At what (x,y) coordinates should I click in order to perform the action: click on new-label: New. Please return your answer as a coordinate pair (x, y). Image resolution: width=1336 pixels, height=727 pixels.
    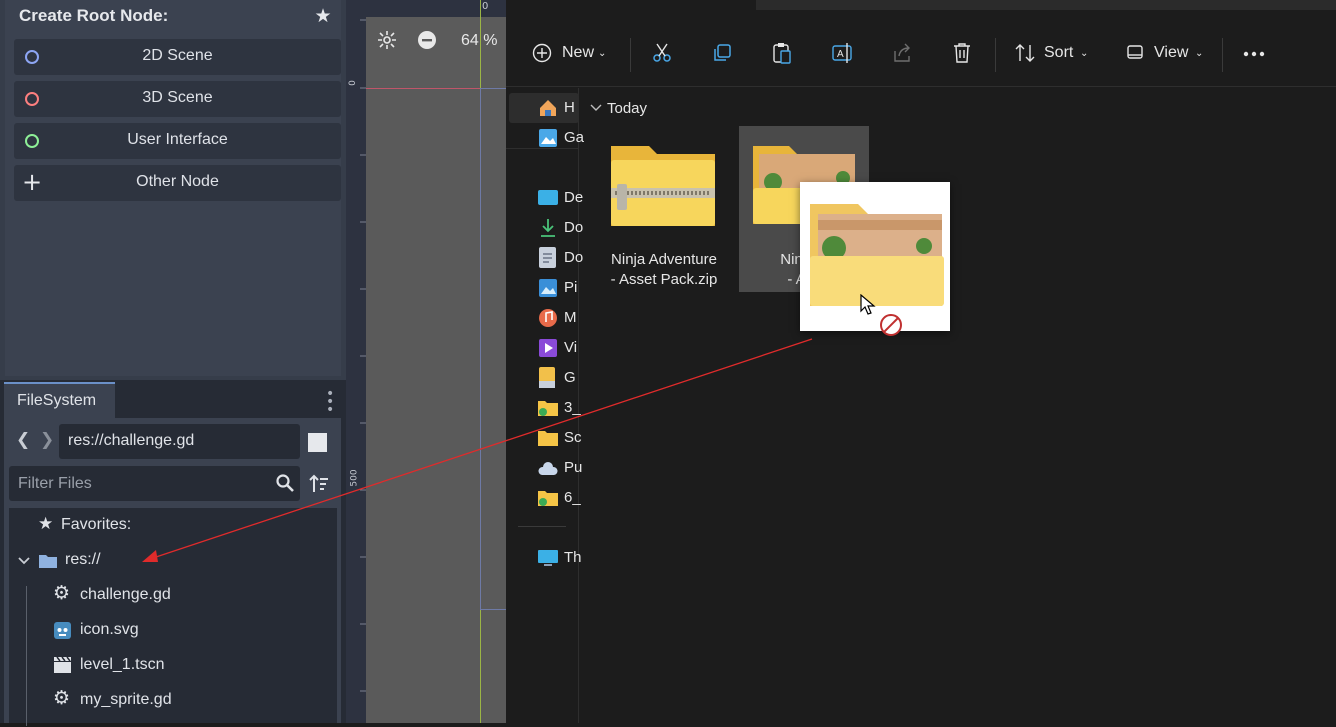
    Looking at the image, I should click on (578, 52).